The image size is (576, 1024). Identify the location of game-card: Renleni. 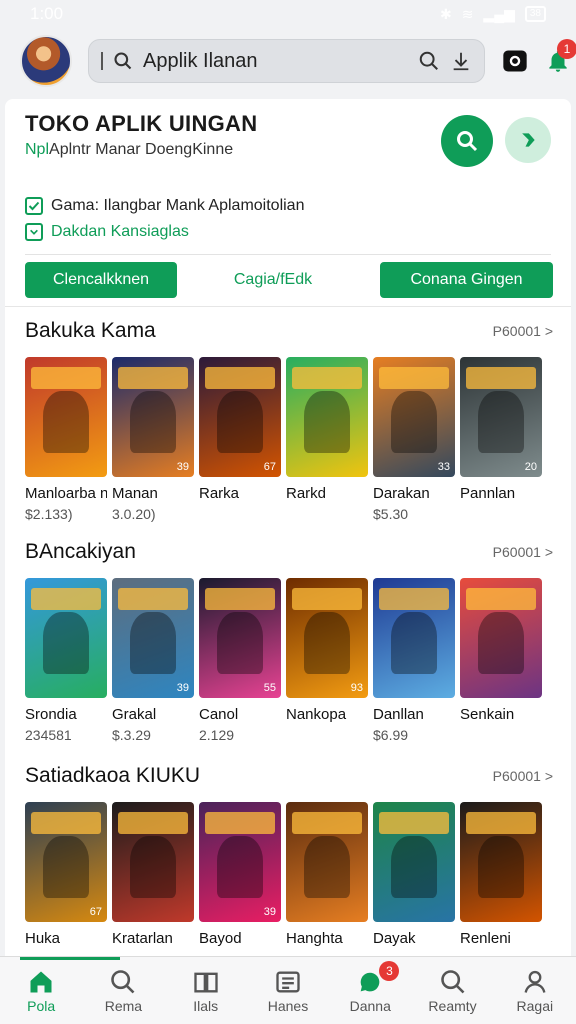
(501, 876).